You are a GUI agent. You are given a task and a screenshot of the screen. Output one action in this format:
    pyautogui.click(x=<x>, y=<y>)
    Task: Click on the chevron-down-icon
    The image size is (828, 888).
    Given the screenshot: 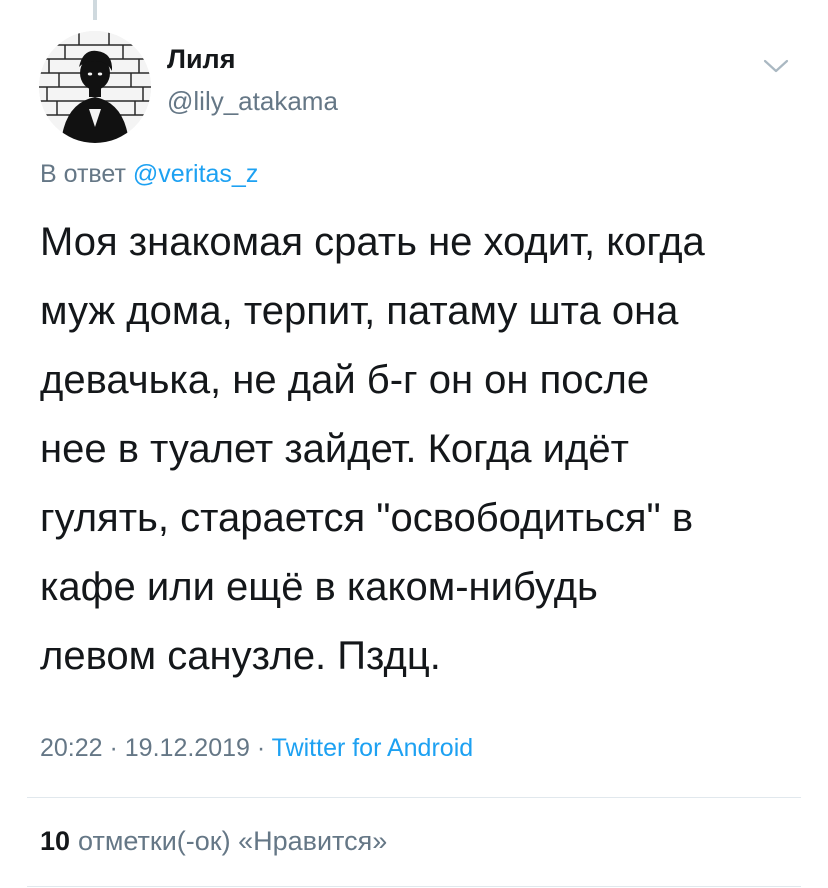 What is the action you would take?
    pyautogui.click(x=776, y=66)
    